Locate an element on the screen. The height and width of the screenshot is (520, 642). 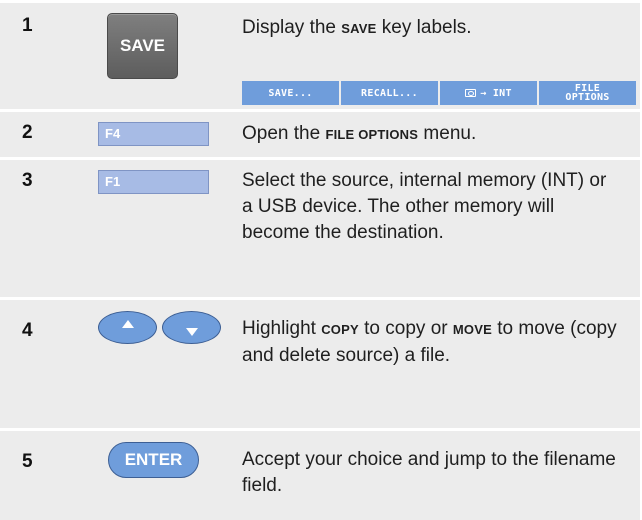
key-column: SAVE is located at coordinates (166, 56).